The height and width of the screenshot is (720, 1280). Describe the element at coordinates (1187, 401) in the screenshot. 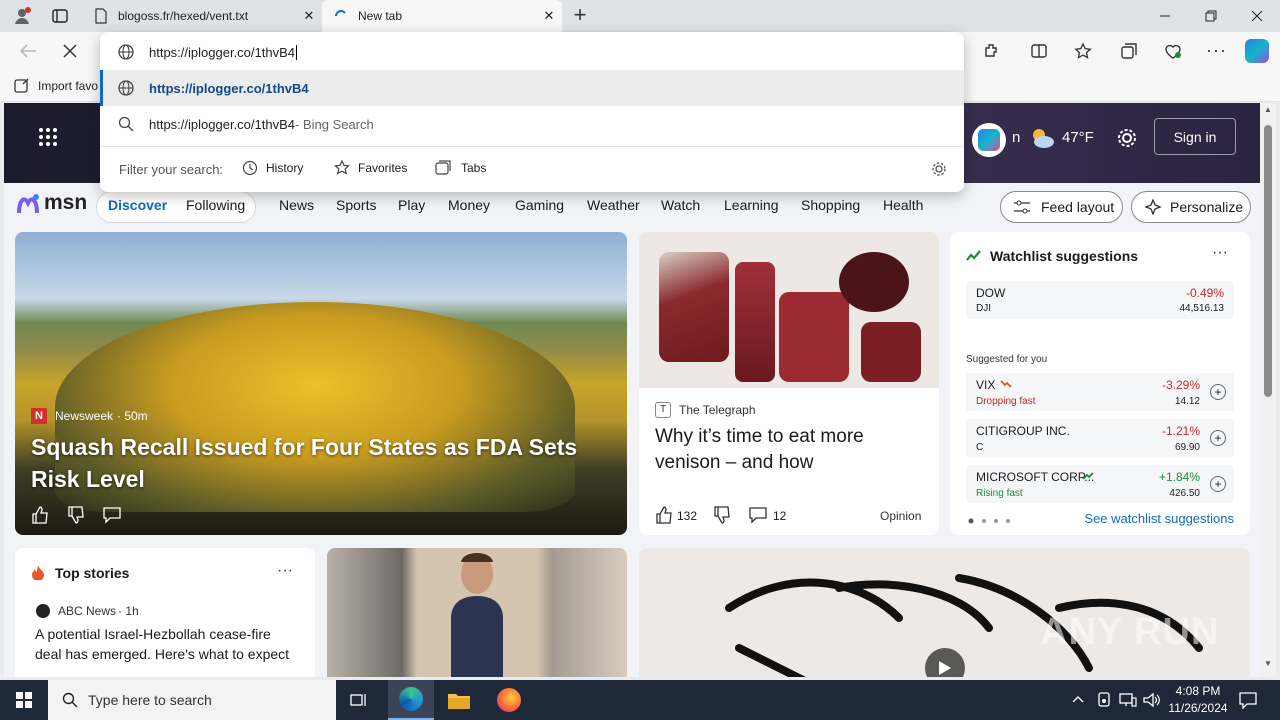

I see `stock-price: 14.12` at that location.